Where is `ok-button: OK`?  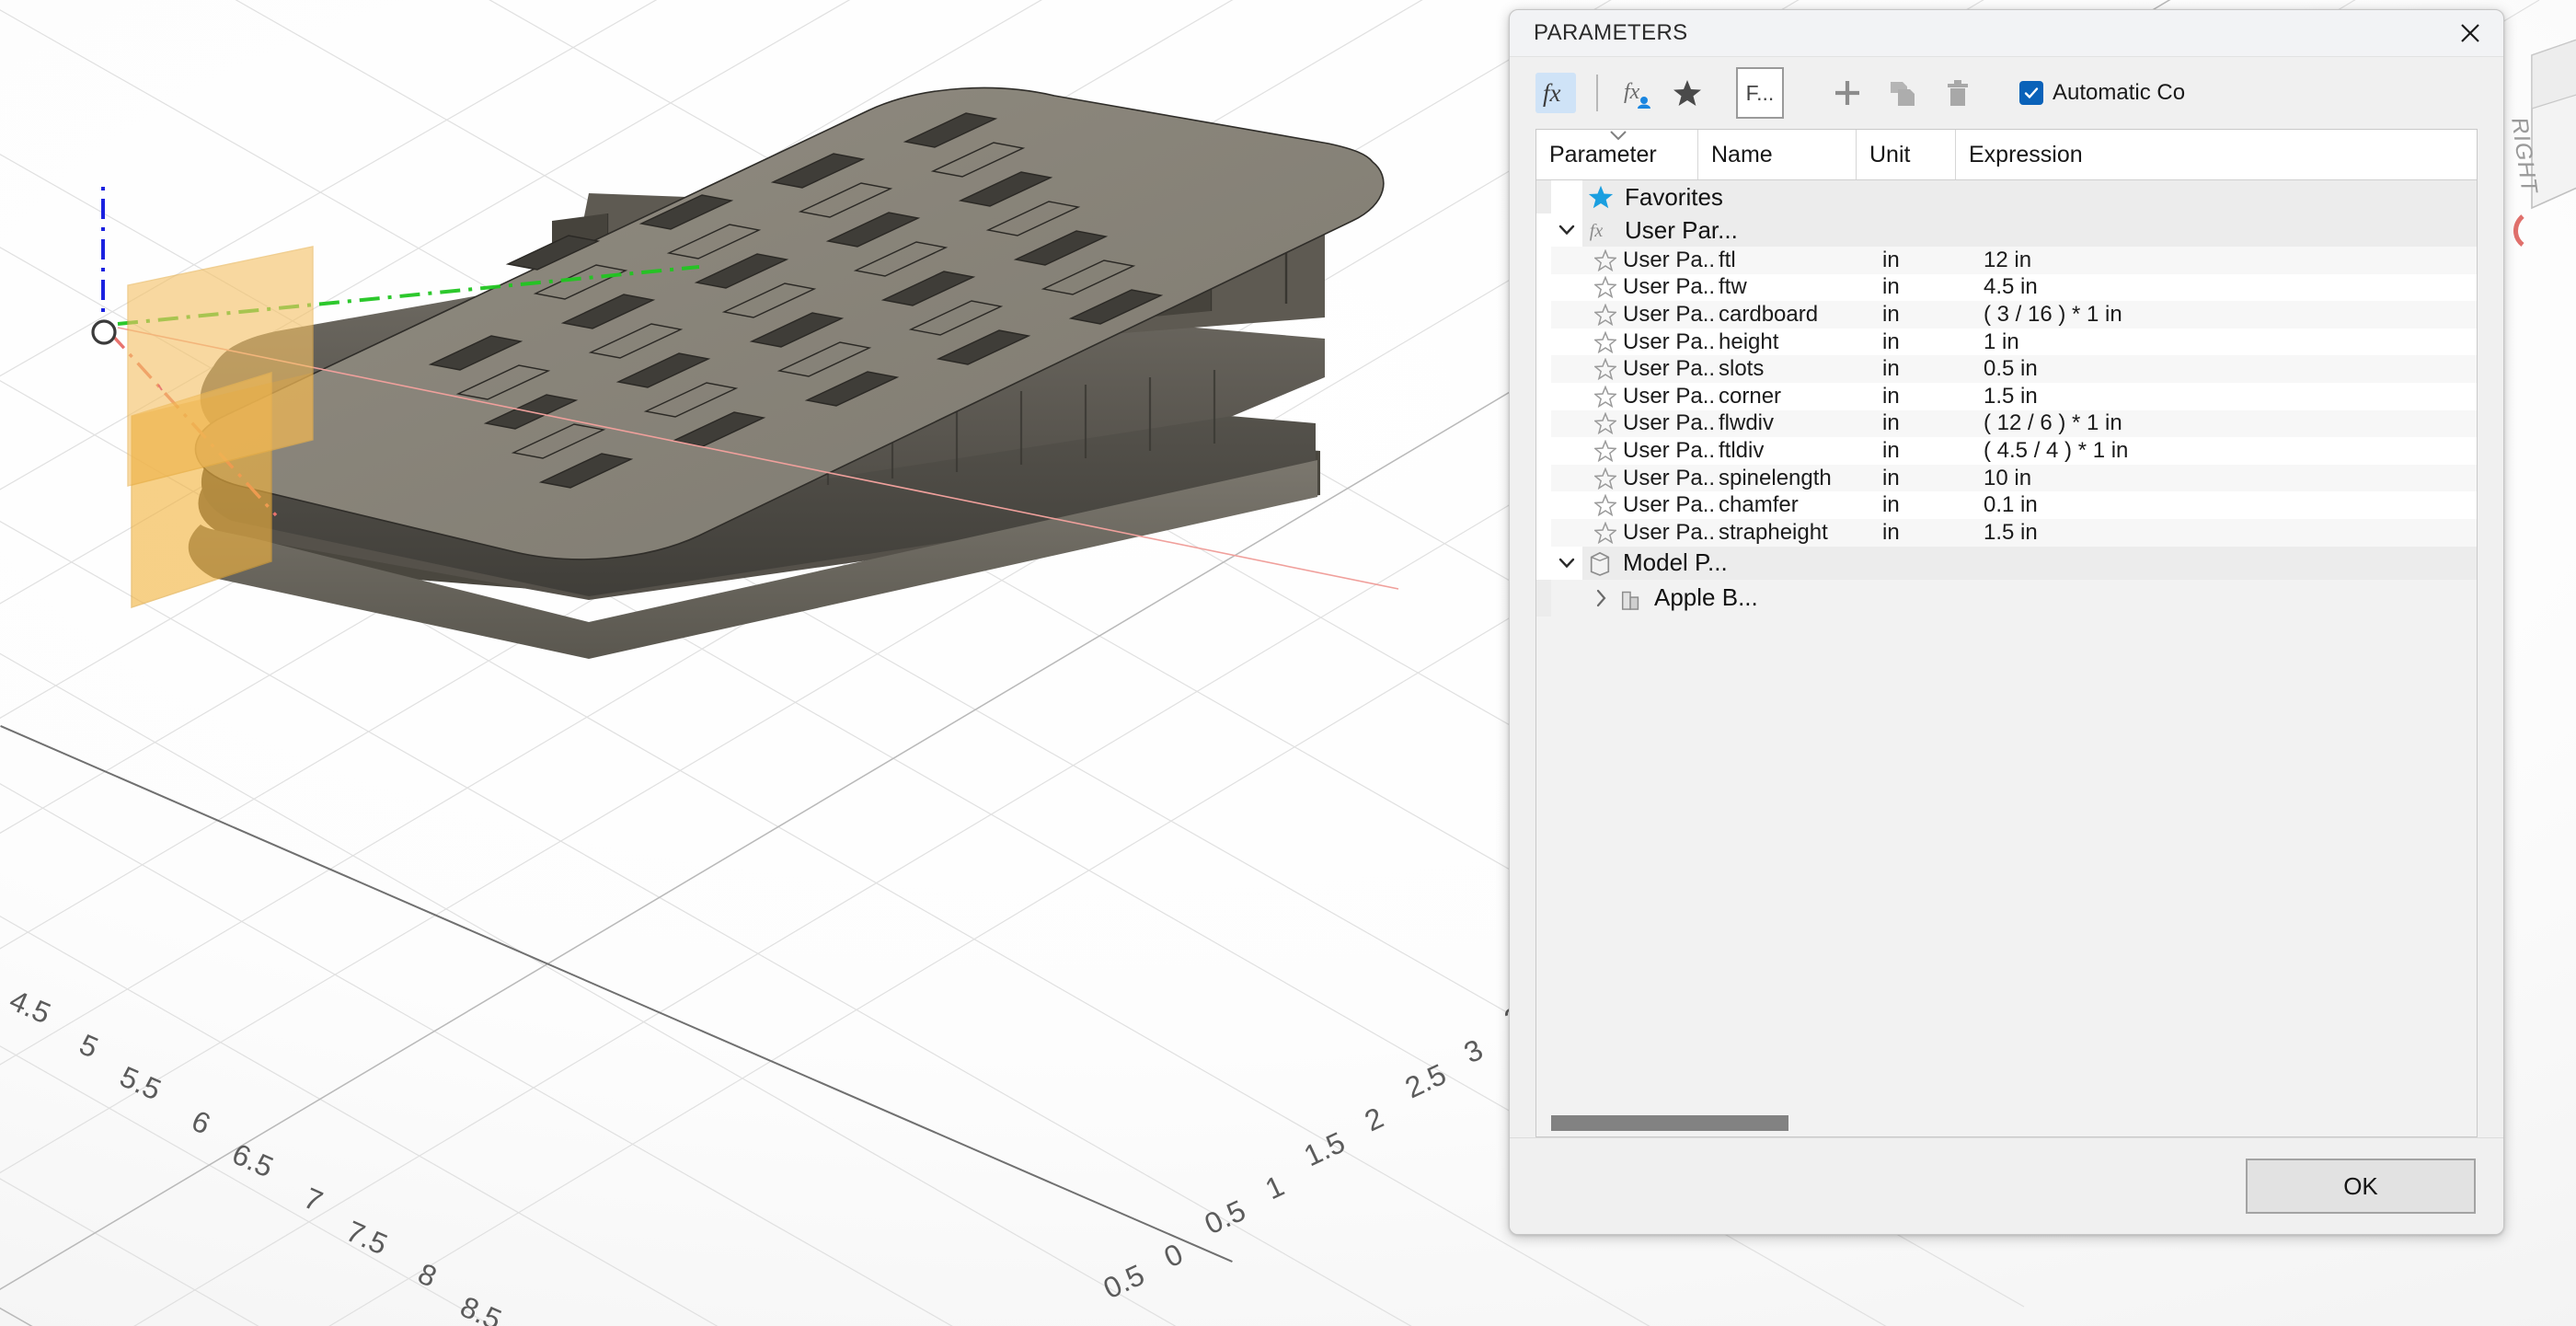 ok-button: OK is located at coordinates (2361, 1186).